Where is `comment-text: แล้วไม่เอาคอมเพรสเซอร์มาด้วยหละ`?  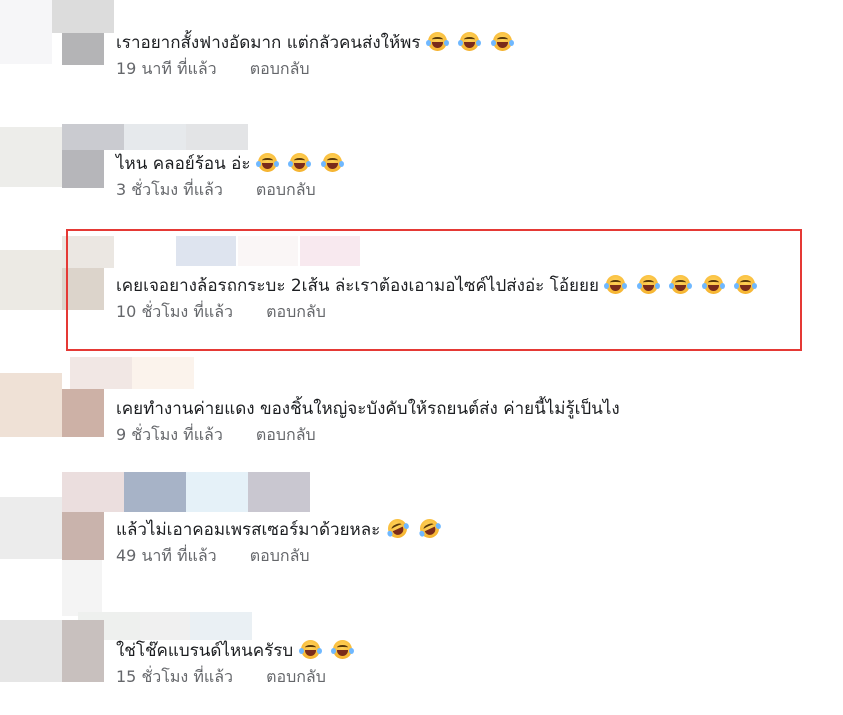
comment-text: แล้วไม่เอาคอมเพรสเซอร์มาด้วยหละ is located at coordinates (248, 530).